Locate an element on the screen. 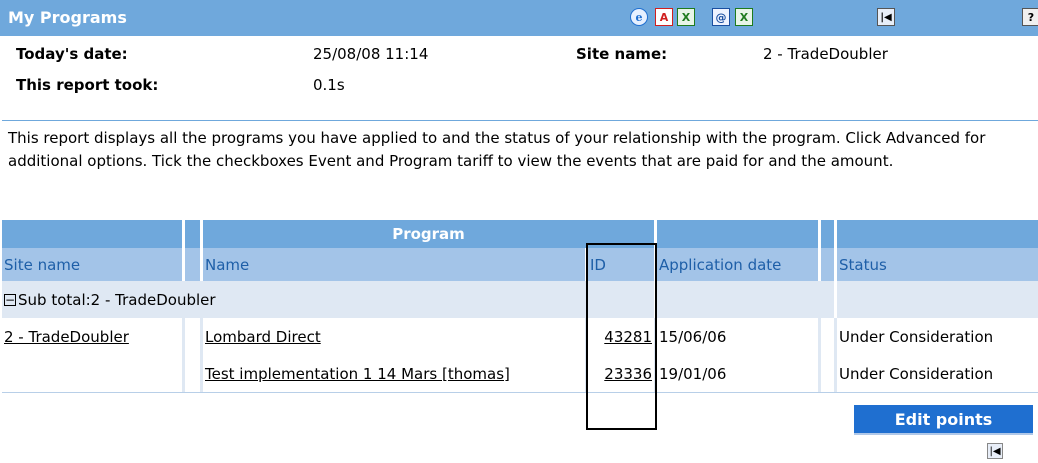 This screenshot has width=1038, height=463. report-took-value: 0.1s is located at coordinates (329, 85).